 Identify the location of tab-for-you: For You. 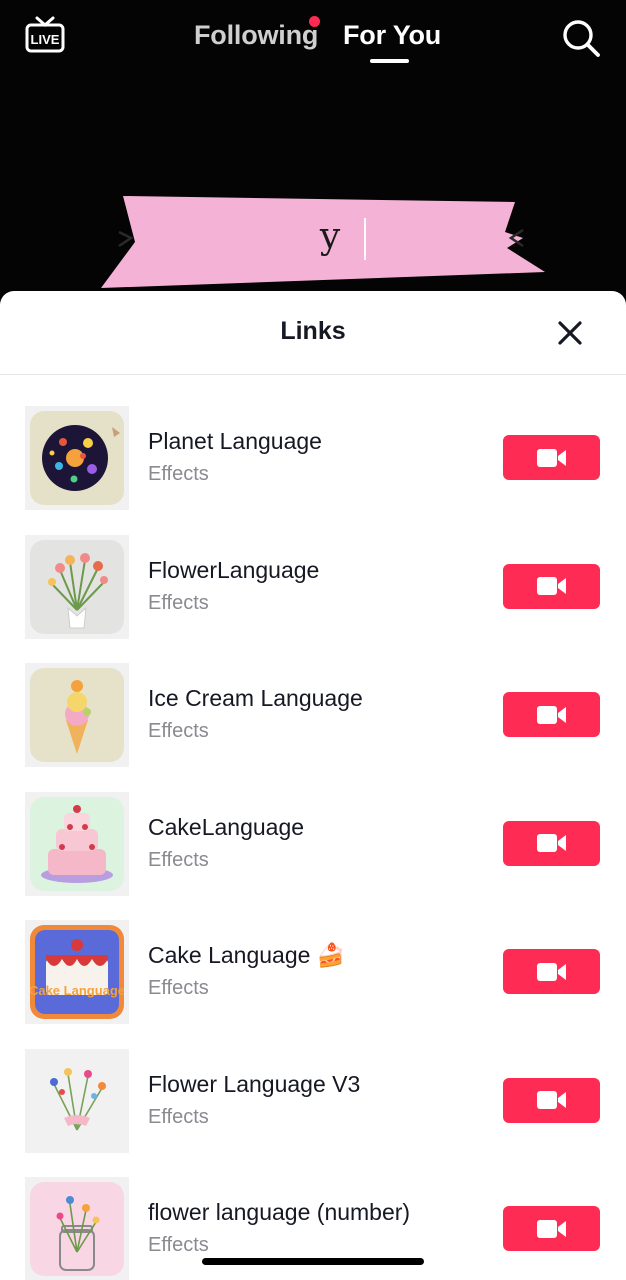
(392, 35).